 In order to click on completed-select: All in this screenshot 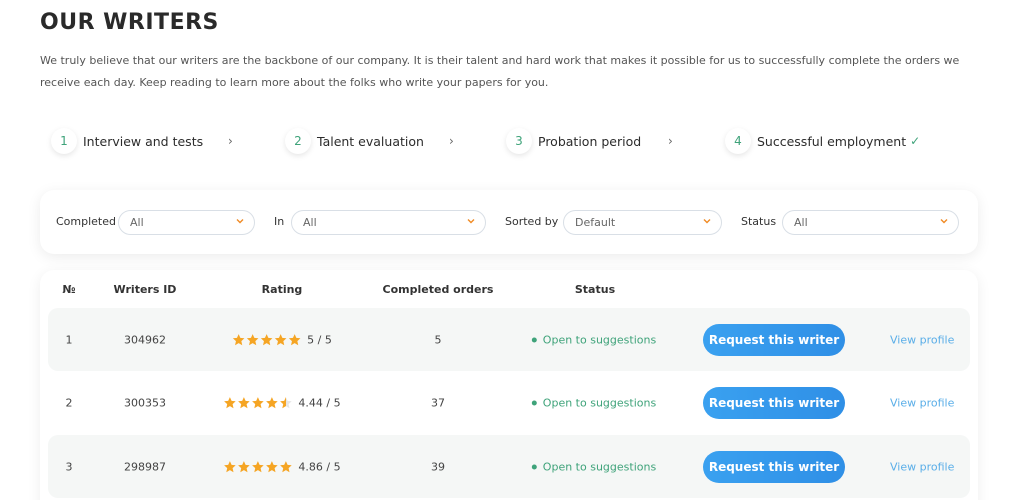, I will do `click(186, 222)`.